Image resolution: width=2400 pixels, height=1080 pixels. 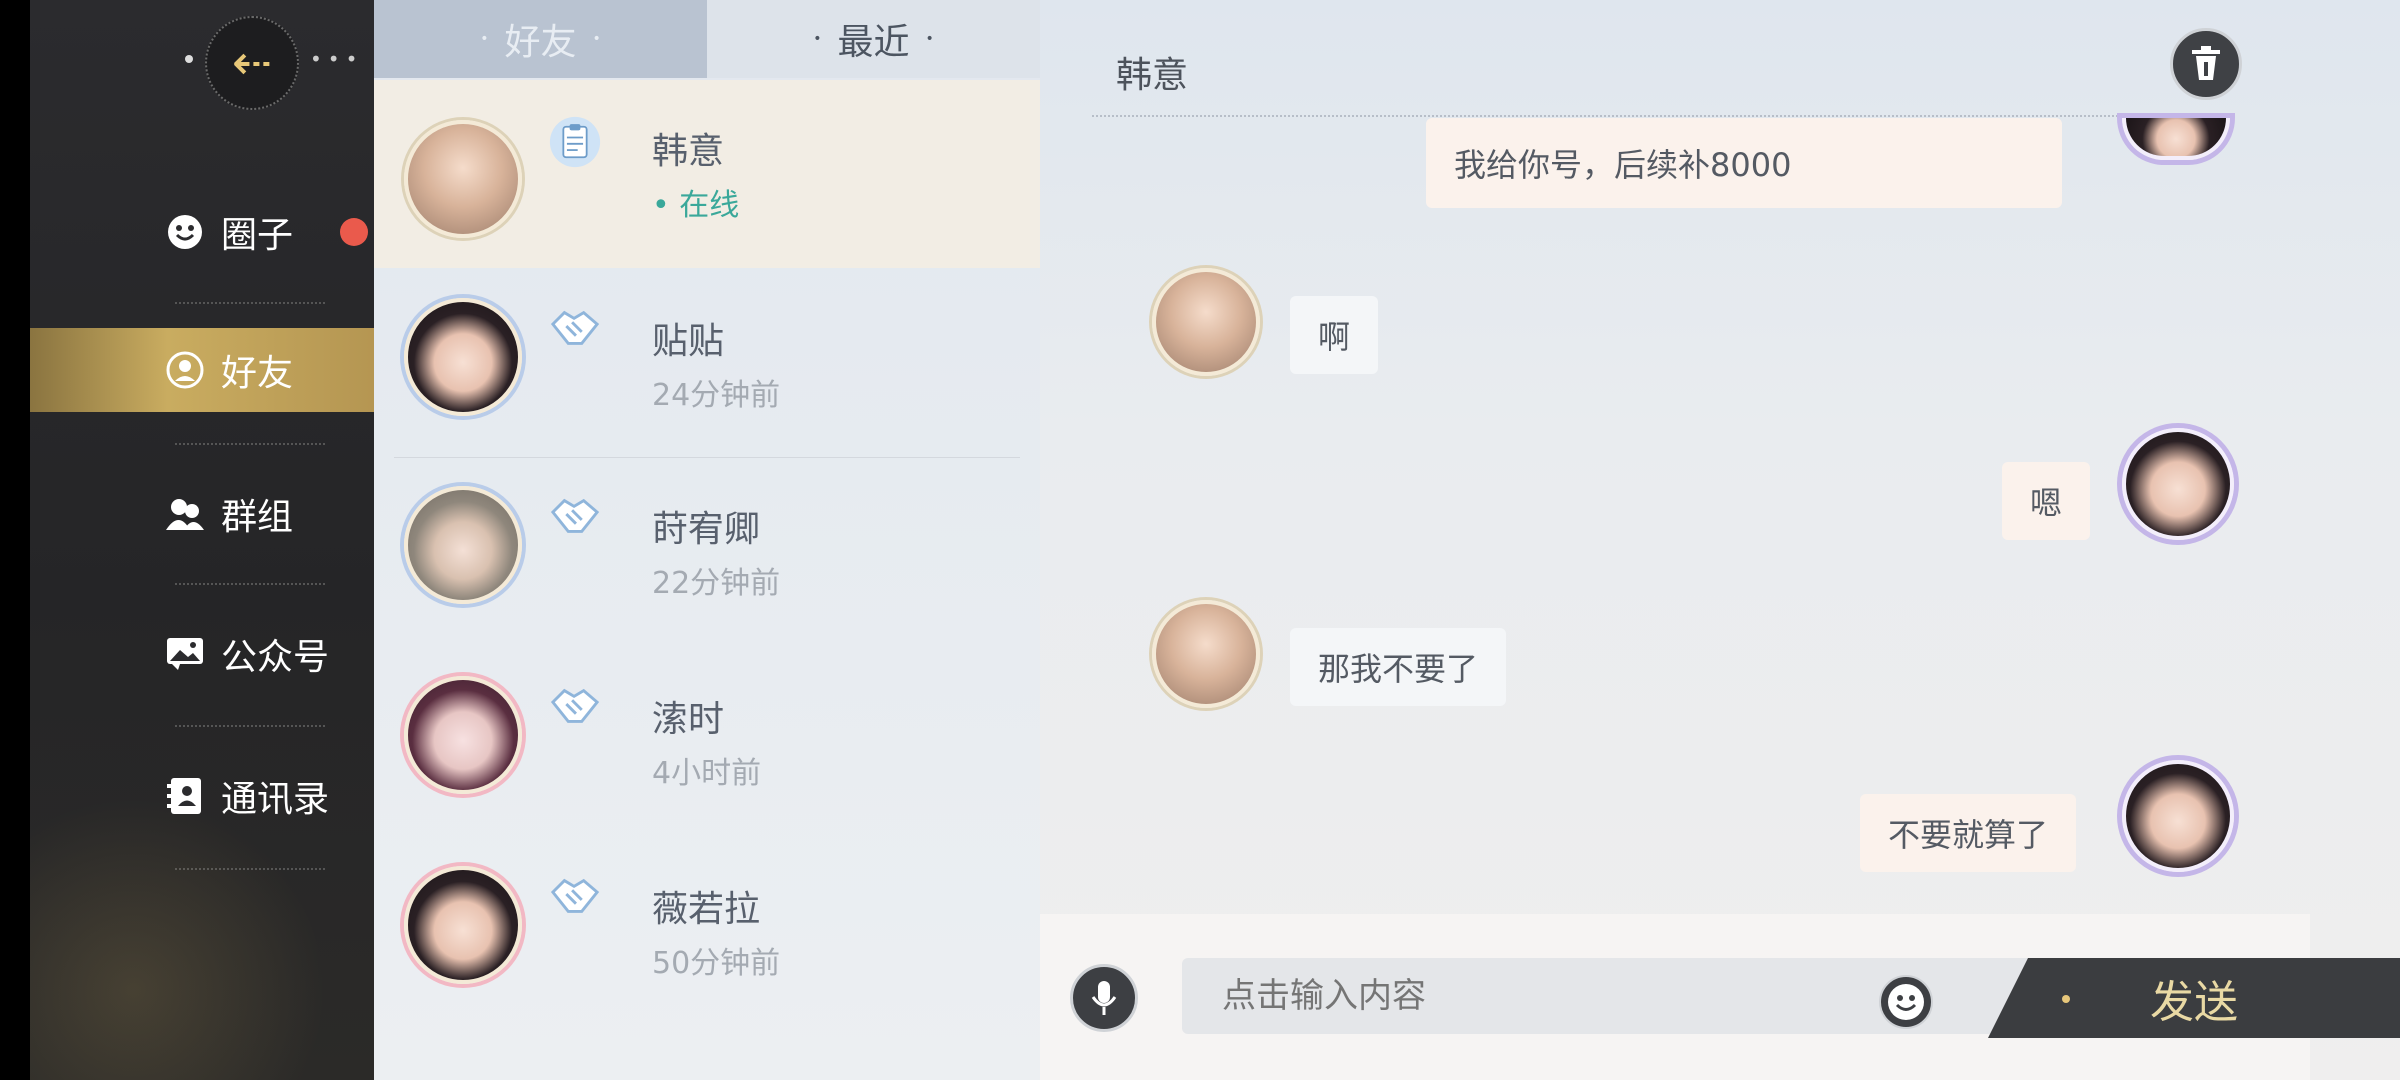 I want to click on smiley-icon, so click(x=185, y=232).